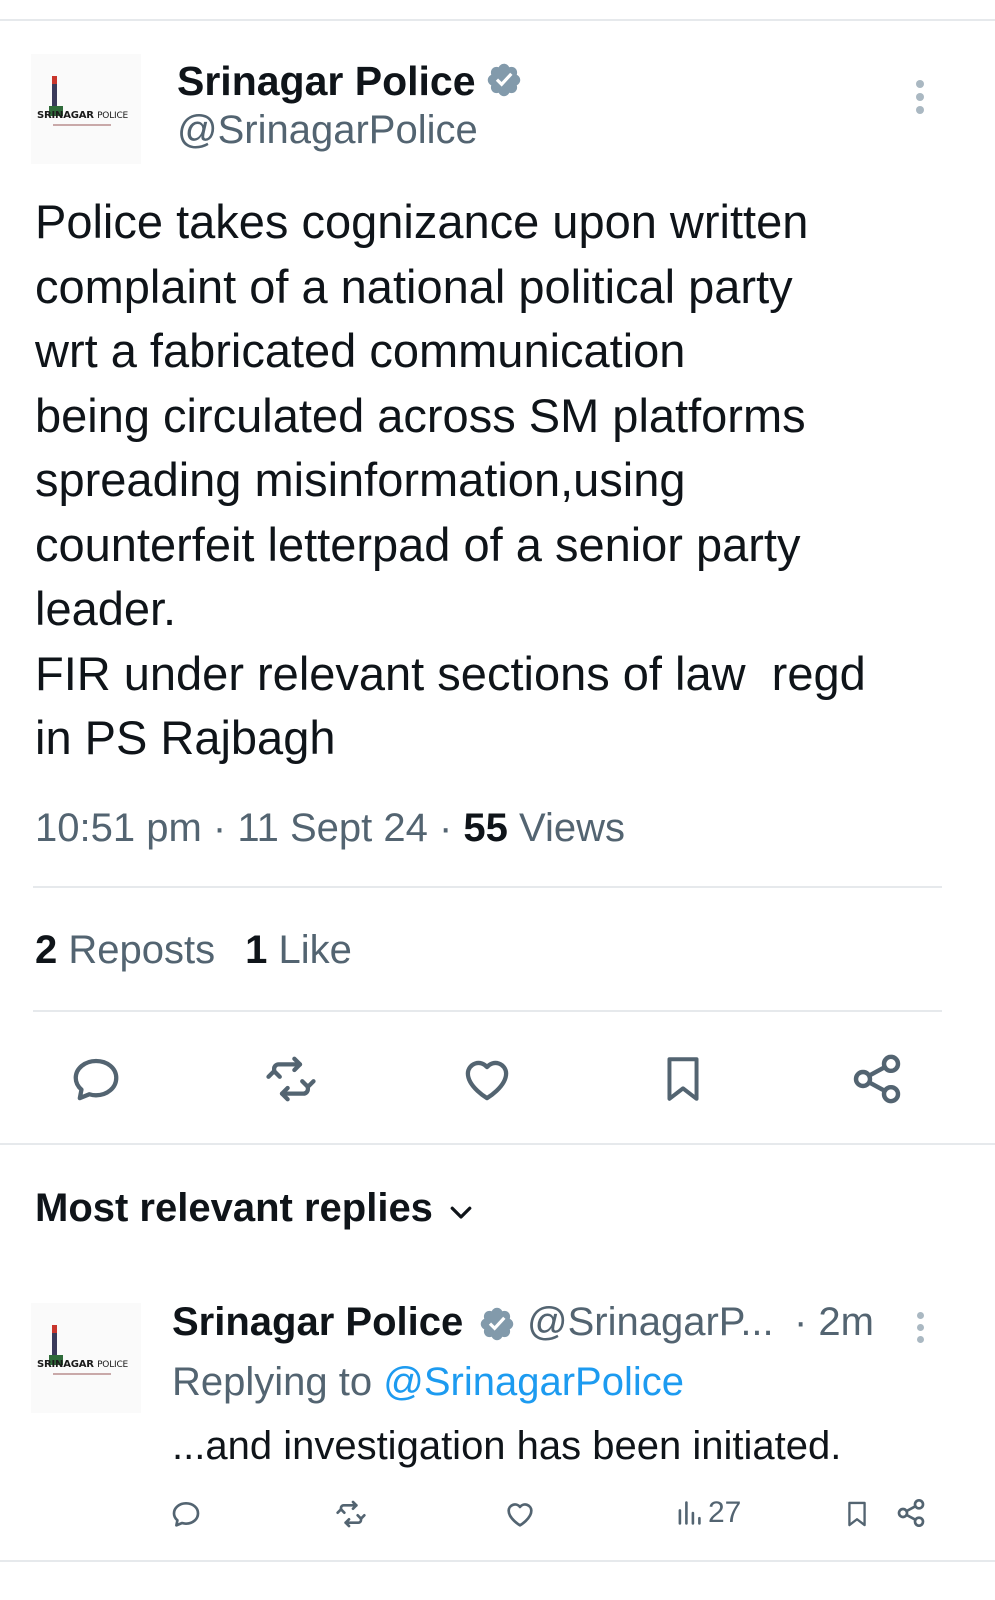 The image size is (995, 1600). What do you see at coordinates (360, 479) in the screenshot?
I see `tweet-text-line: spreading misinformation,using` at bounding box center [360, 479].